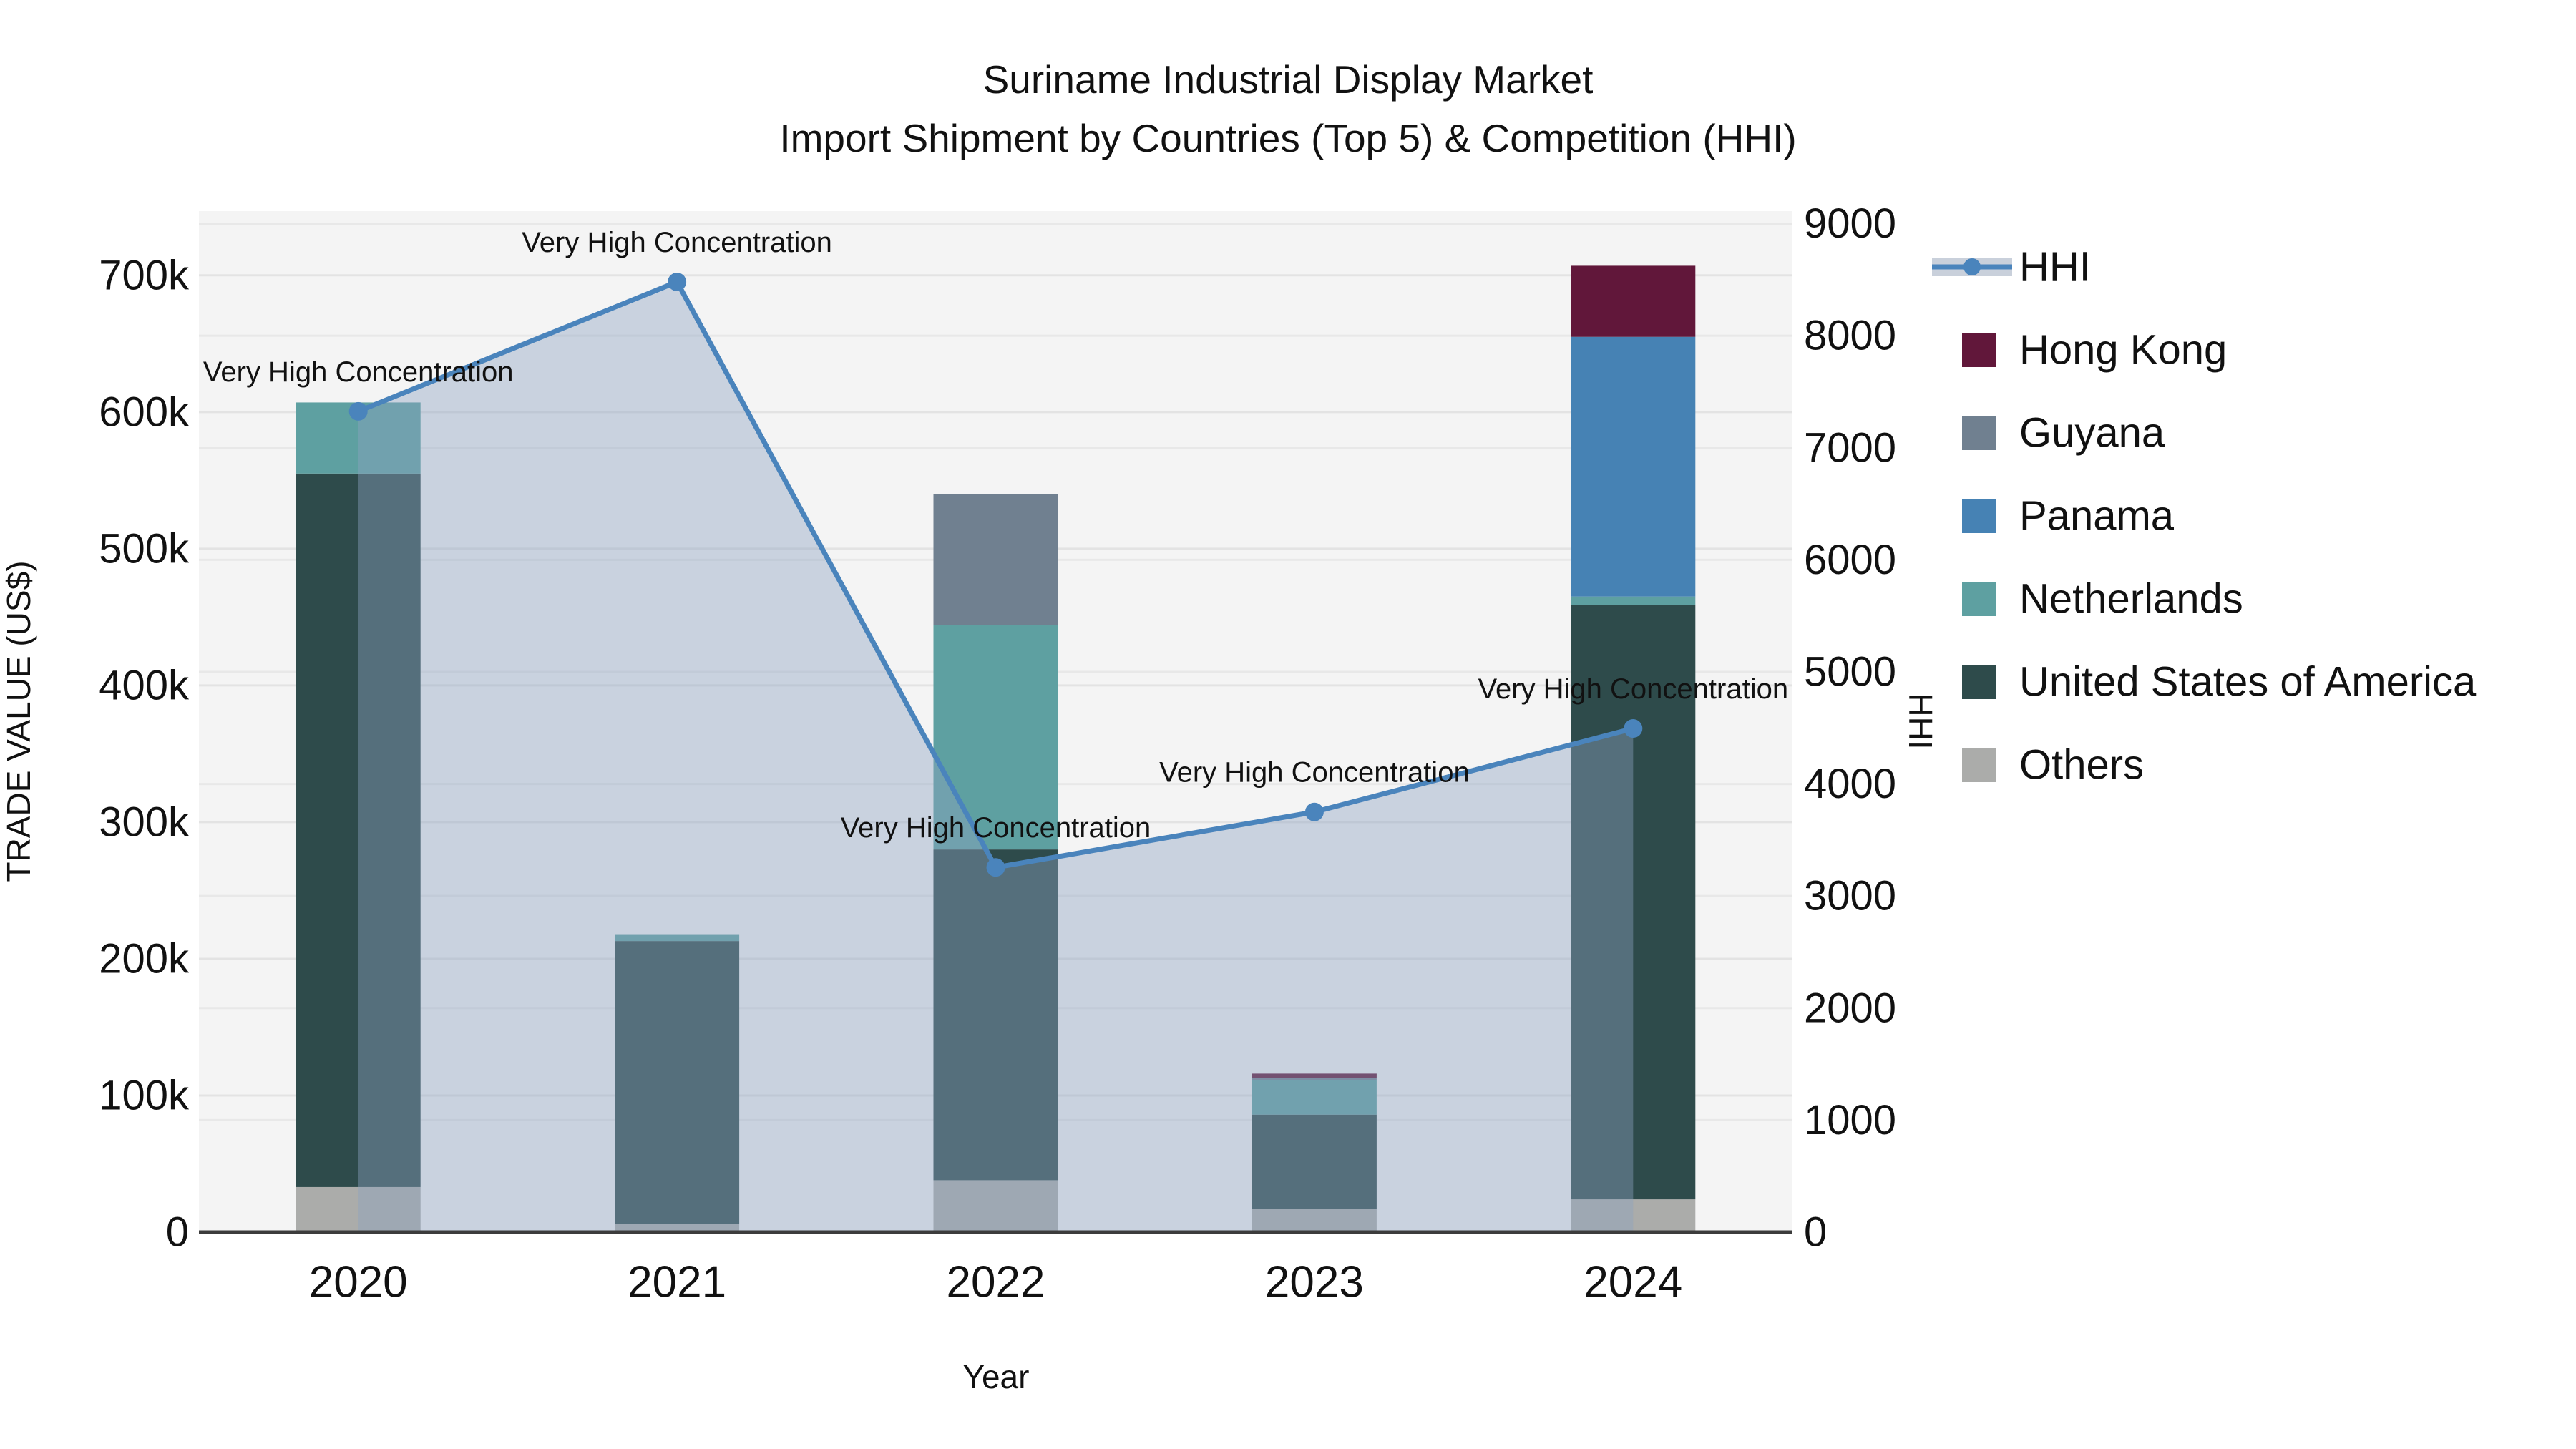  Describe the element at coordinates (1850, 671) in the screenshot. I see `y-right-tick-5000: 5000` at that location.